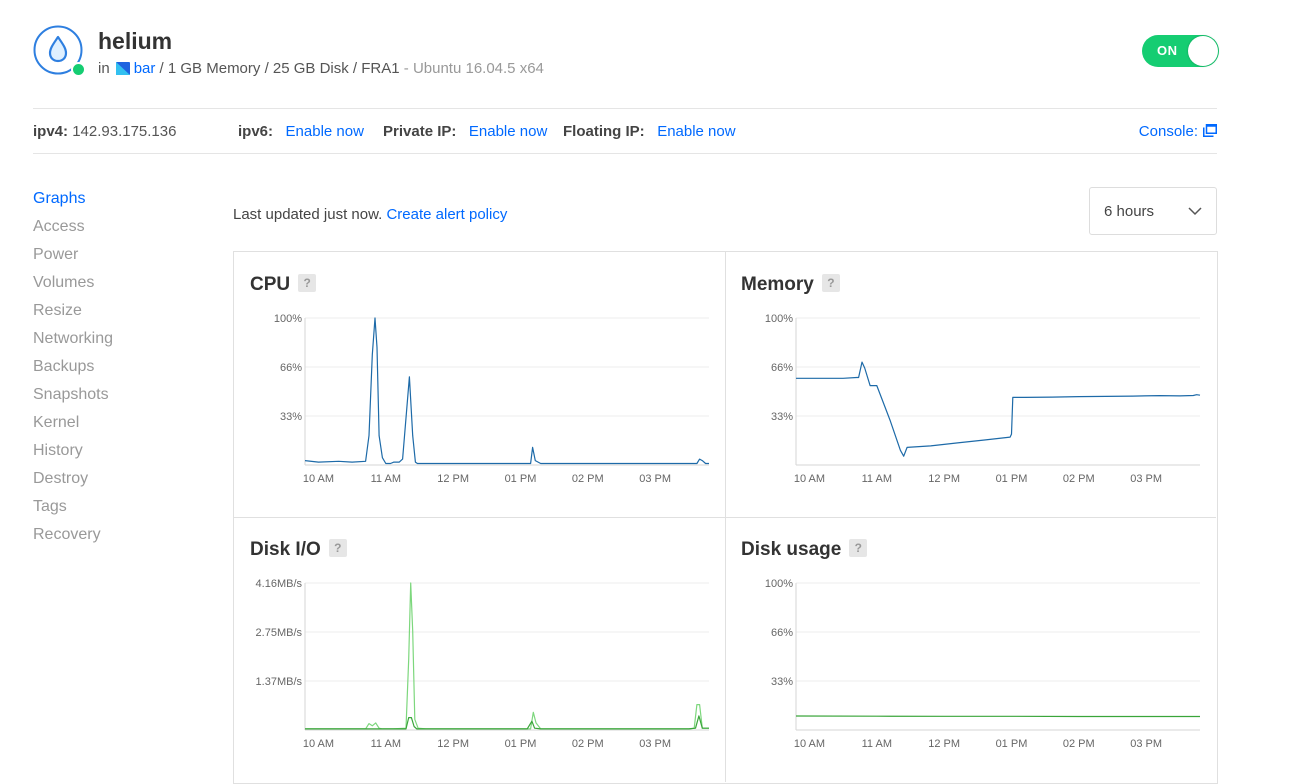  I want to click on time-range-value: 6 hours, so click(1129, 211).